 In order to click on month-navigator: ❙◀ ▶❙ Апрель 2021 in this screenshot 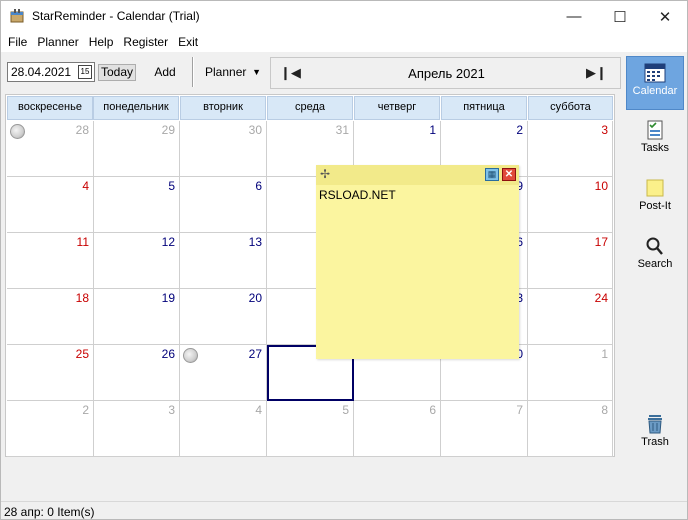, I will do `click(445, 73)`.